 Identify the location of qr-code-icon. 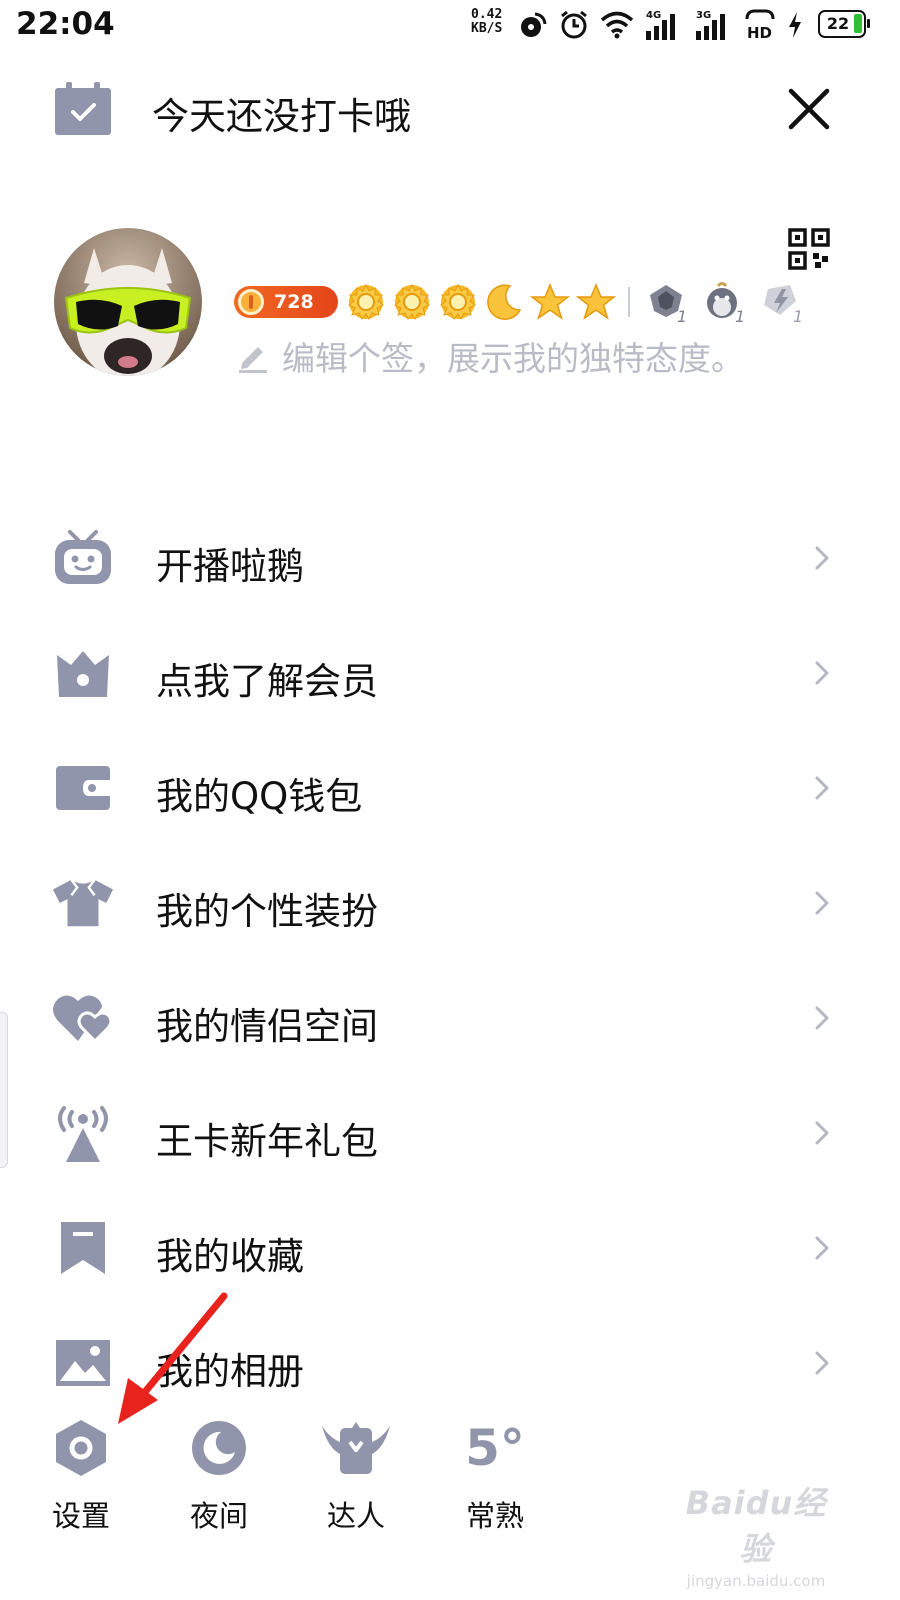
(809, 249).